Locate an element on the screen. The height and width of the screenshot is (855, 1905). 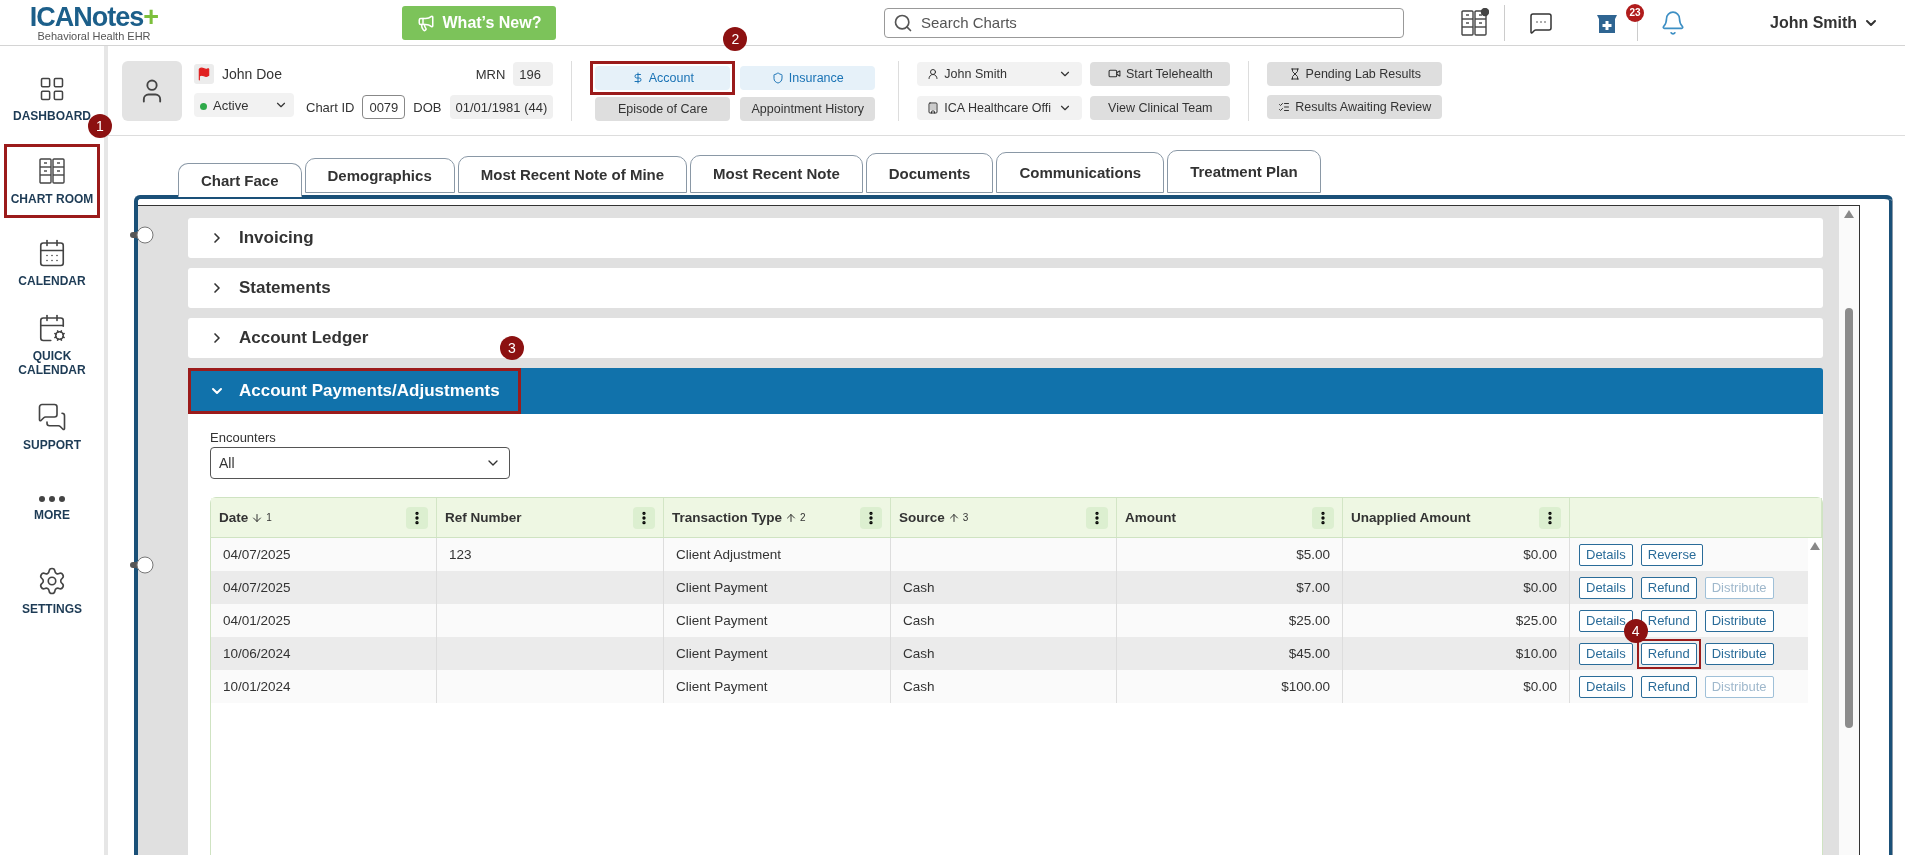
message-icon is located at coordinates (1541, 22).